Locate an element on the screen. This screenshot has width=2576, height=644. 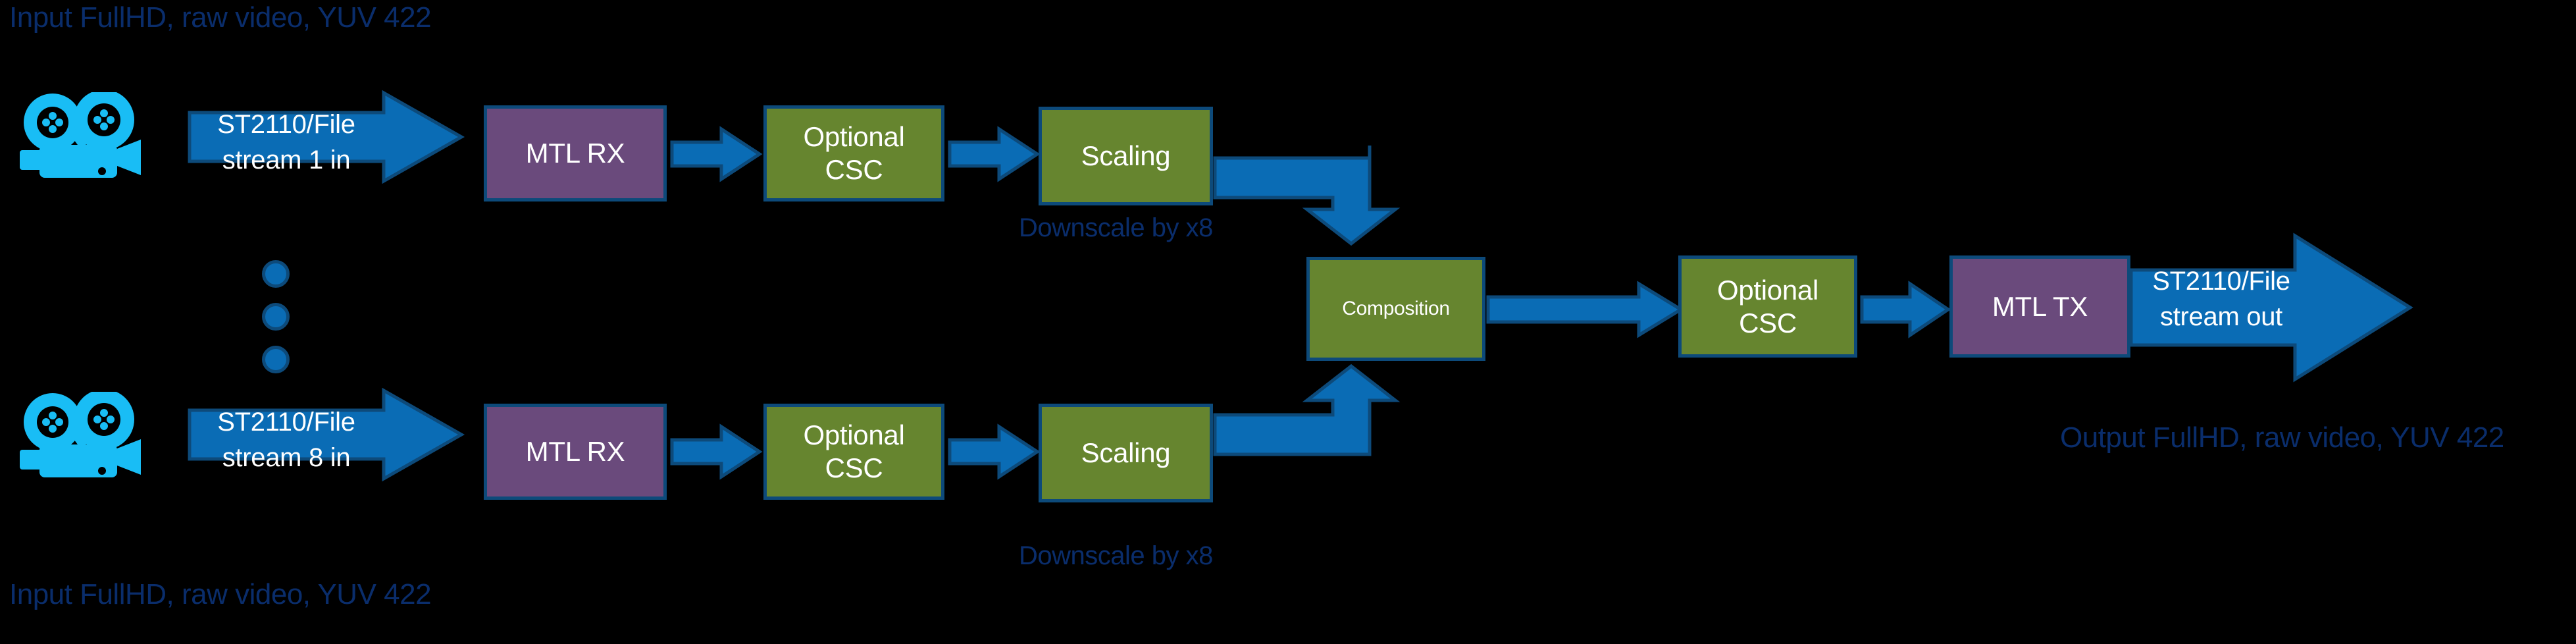
block-optional-csc-bottom-label: Optional CSC is located at coordinates (854, 451).